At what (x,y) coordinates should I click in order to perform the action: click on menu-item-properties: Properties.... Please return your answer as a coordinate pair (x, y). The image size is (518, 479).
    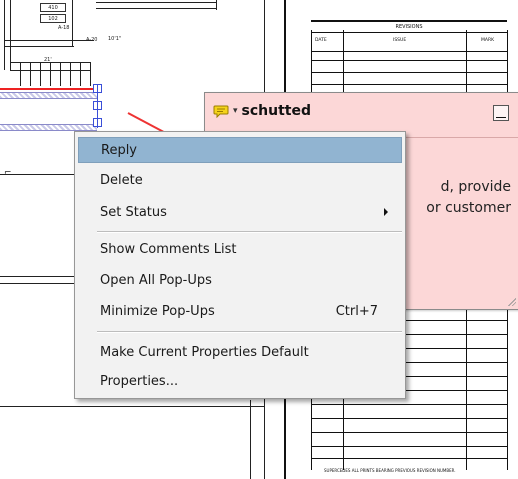
    Looking at the image, I should click on (240, 381).